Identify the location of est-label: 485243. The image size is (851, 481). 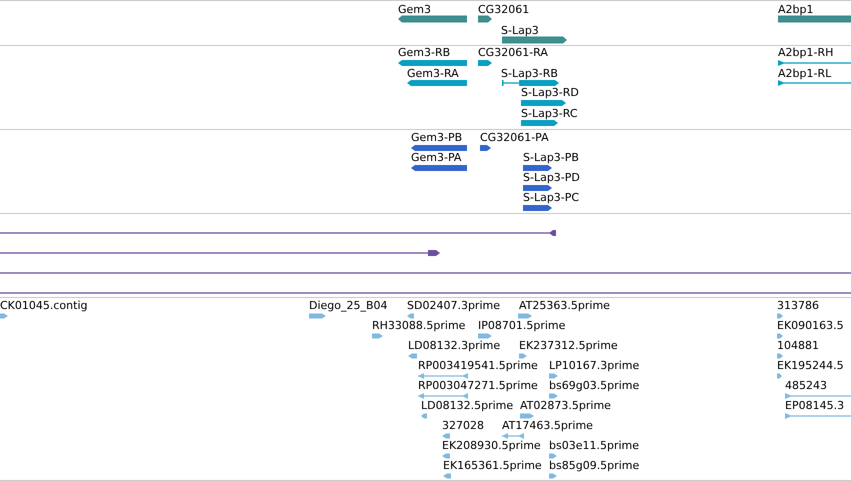
(806, 385).